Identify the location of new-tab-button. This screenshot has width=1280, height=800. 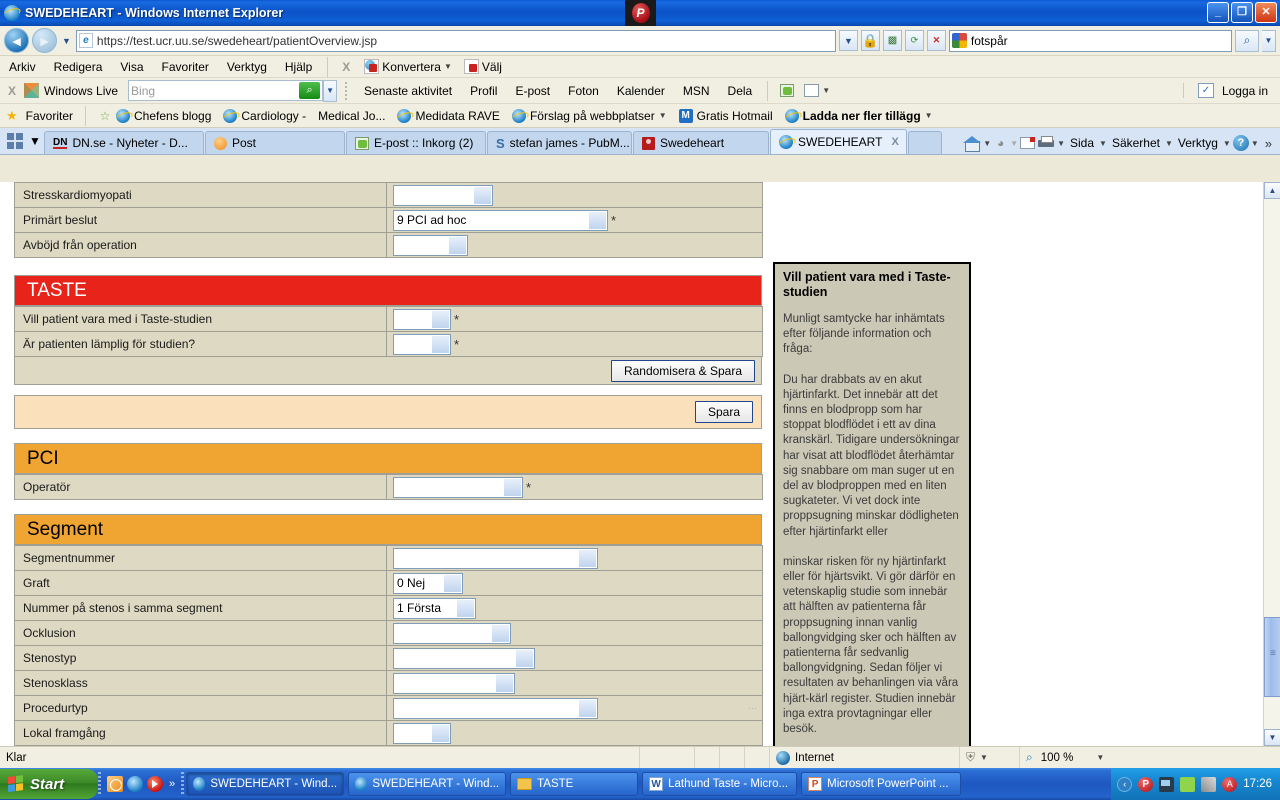
(925, 142).